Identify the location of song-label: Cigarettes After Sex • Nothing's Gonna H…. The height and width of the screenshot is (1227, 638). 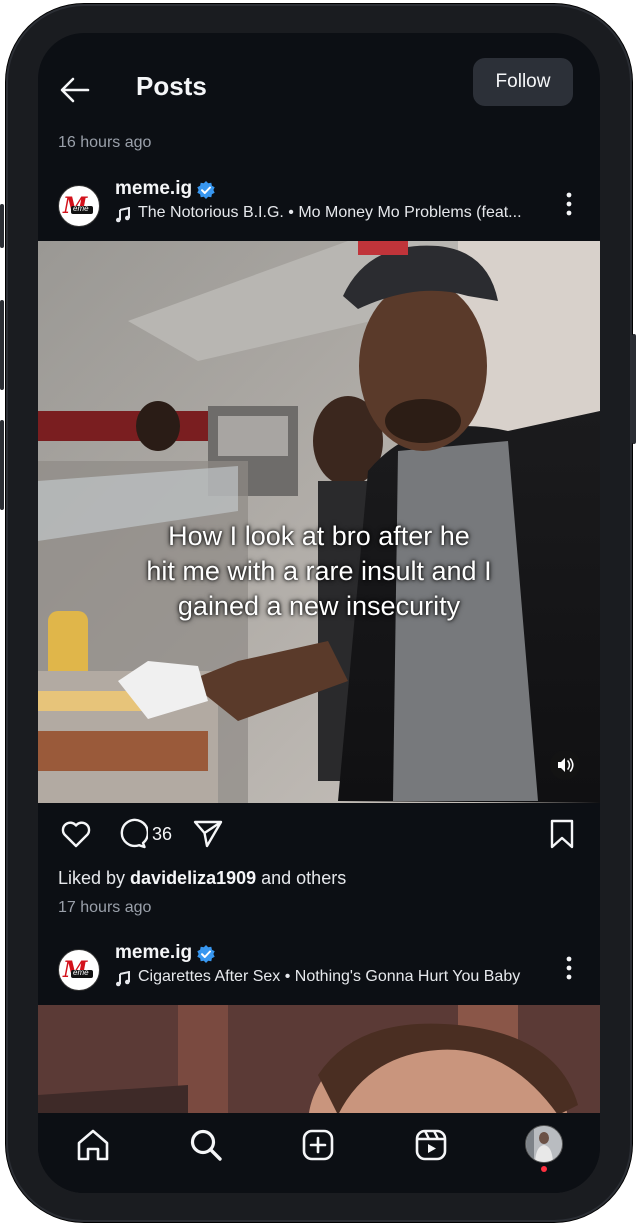
(338, 977).